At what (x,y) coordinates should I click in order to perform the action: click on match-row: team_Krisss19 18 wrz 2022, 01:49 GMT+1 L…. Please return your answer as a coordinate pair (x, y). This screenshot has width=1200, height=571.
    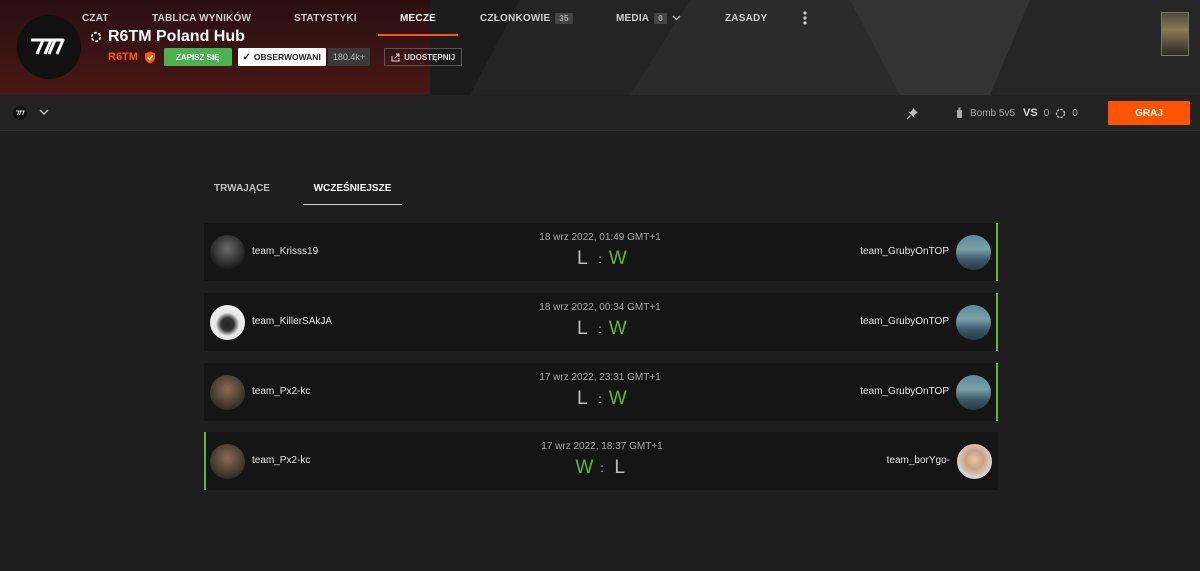
    Looking at the image, I should click on (601, 252).